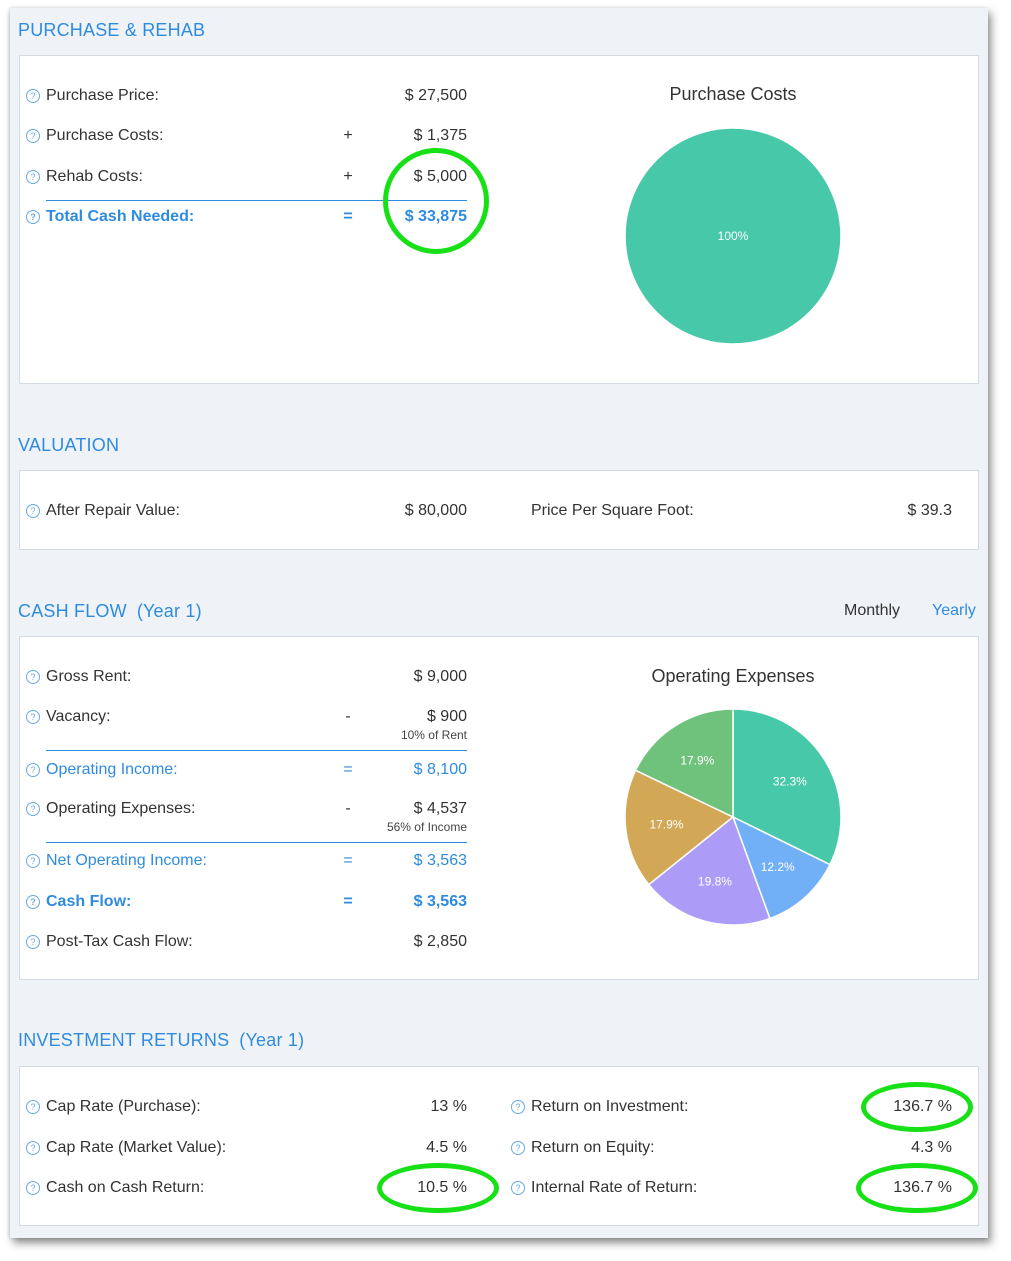 The width and height of the screenshot is (1011, 1261). I want to click on pie-slice-label: 100%, so click(733, 236).